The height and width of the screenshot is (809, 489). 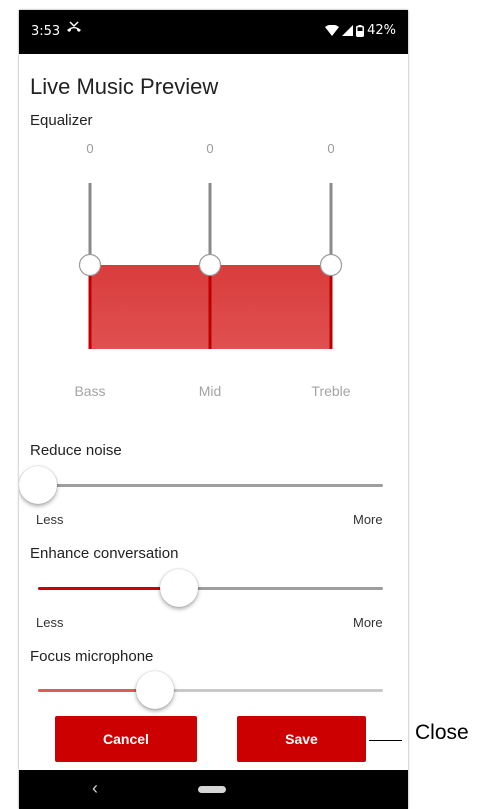 I want to click on cancel-button: Cancel, so click(x=126, y=739).